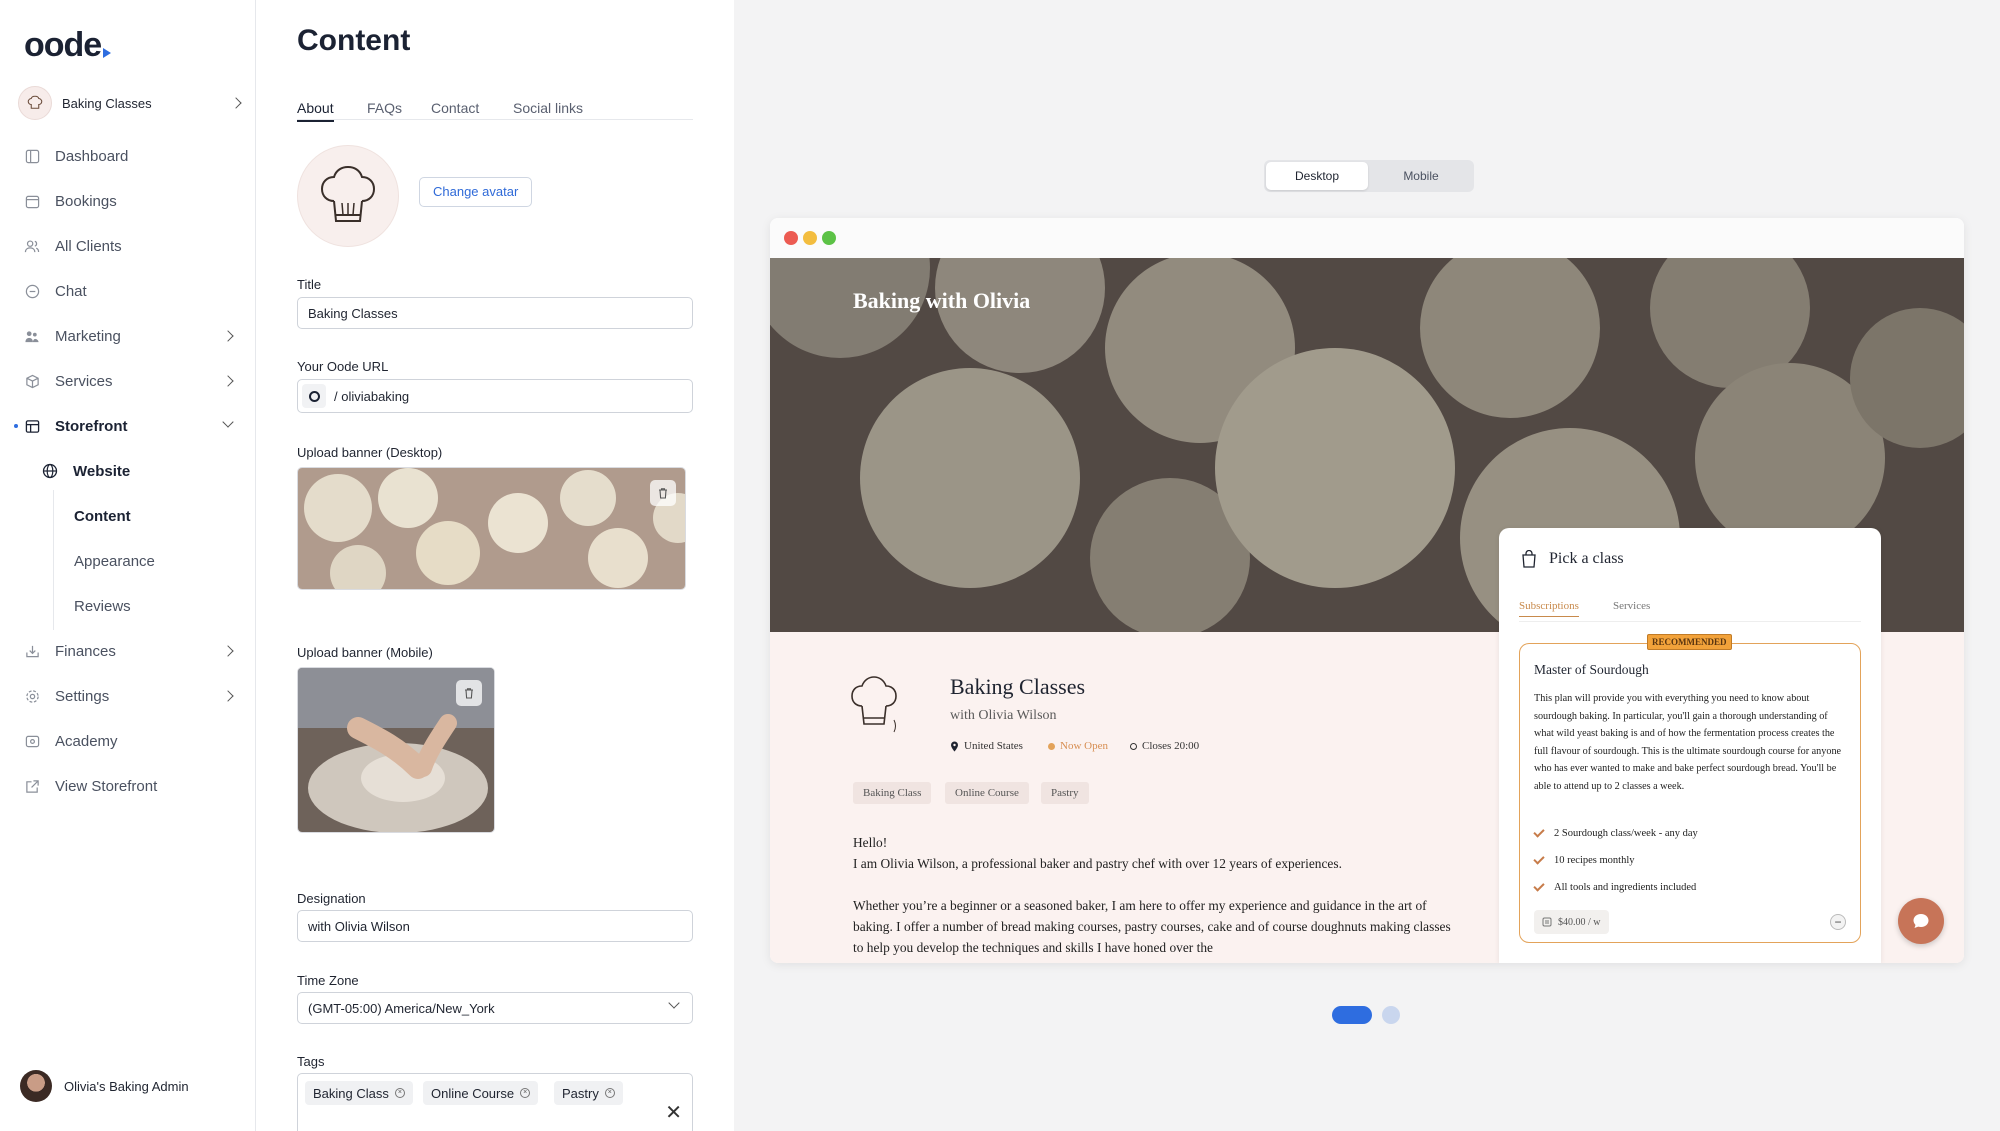 The image size is (2000, 1131). I want to click on nav-label: Reviews, so click(102, 606).